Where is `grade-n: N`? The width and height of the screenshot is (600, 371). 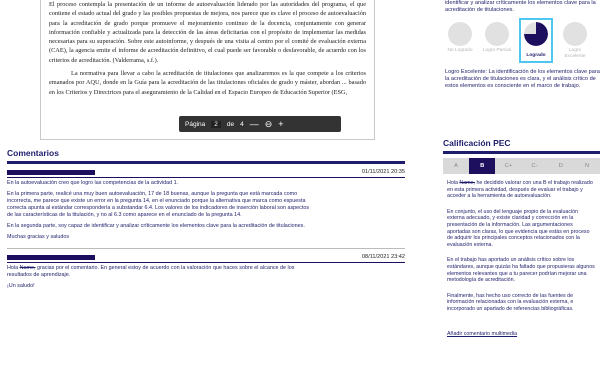
grade-n: N is located at coordinates (587, 166).